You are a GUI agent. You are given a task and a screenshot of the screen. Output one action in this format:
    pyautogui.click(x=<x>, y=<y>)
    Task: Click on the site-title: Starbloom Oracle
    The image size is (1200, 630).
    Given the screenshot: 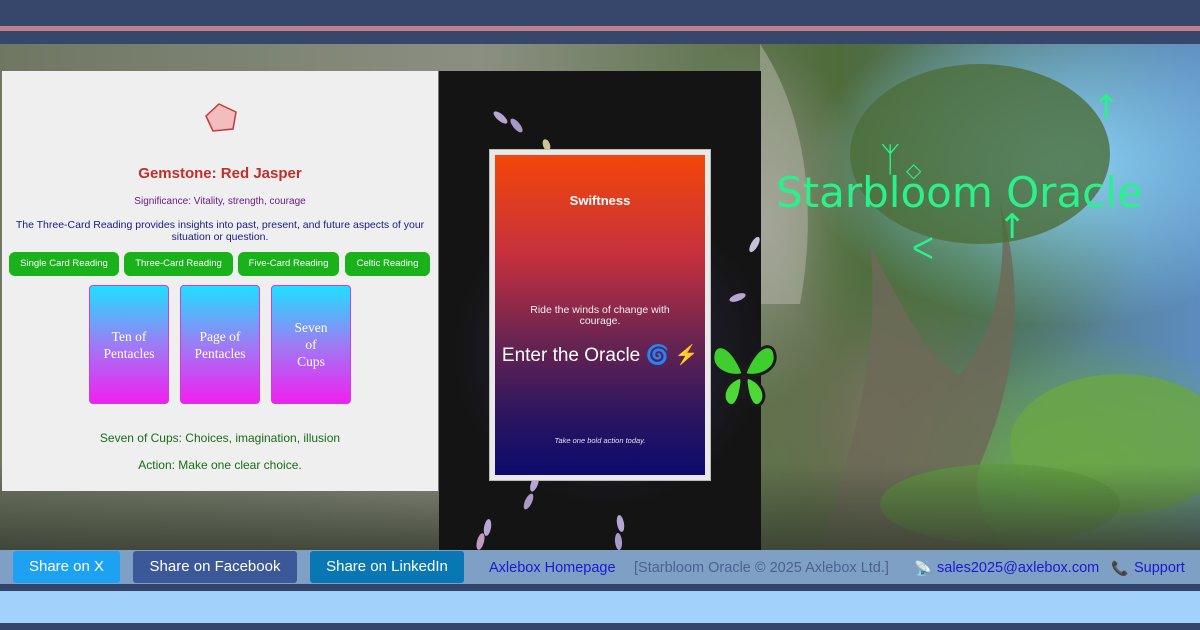 What is the action you would take?
    pyautogui.click(x=959, y=192)
    